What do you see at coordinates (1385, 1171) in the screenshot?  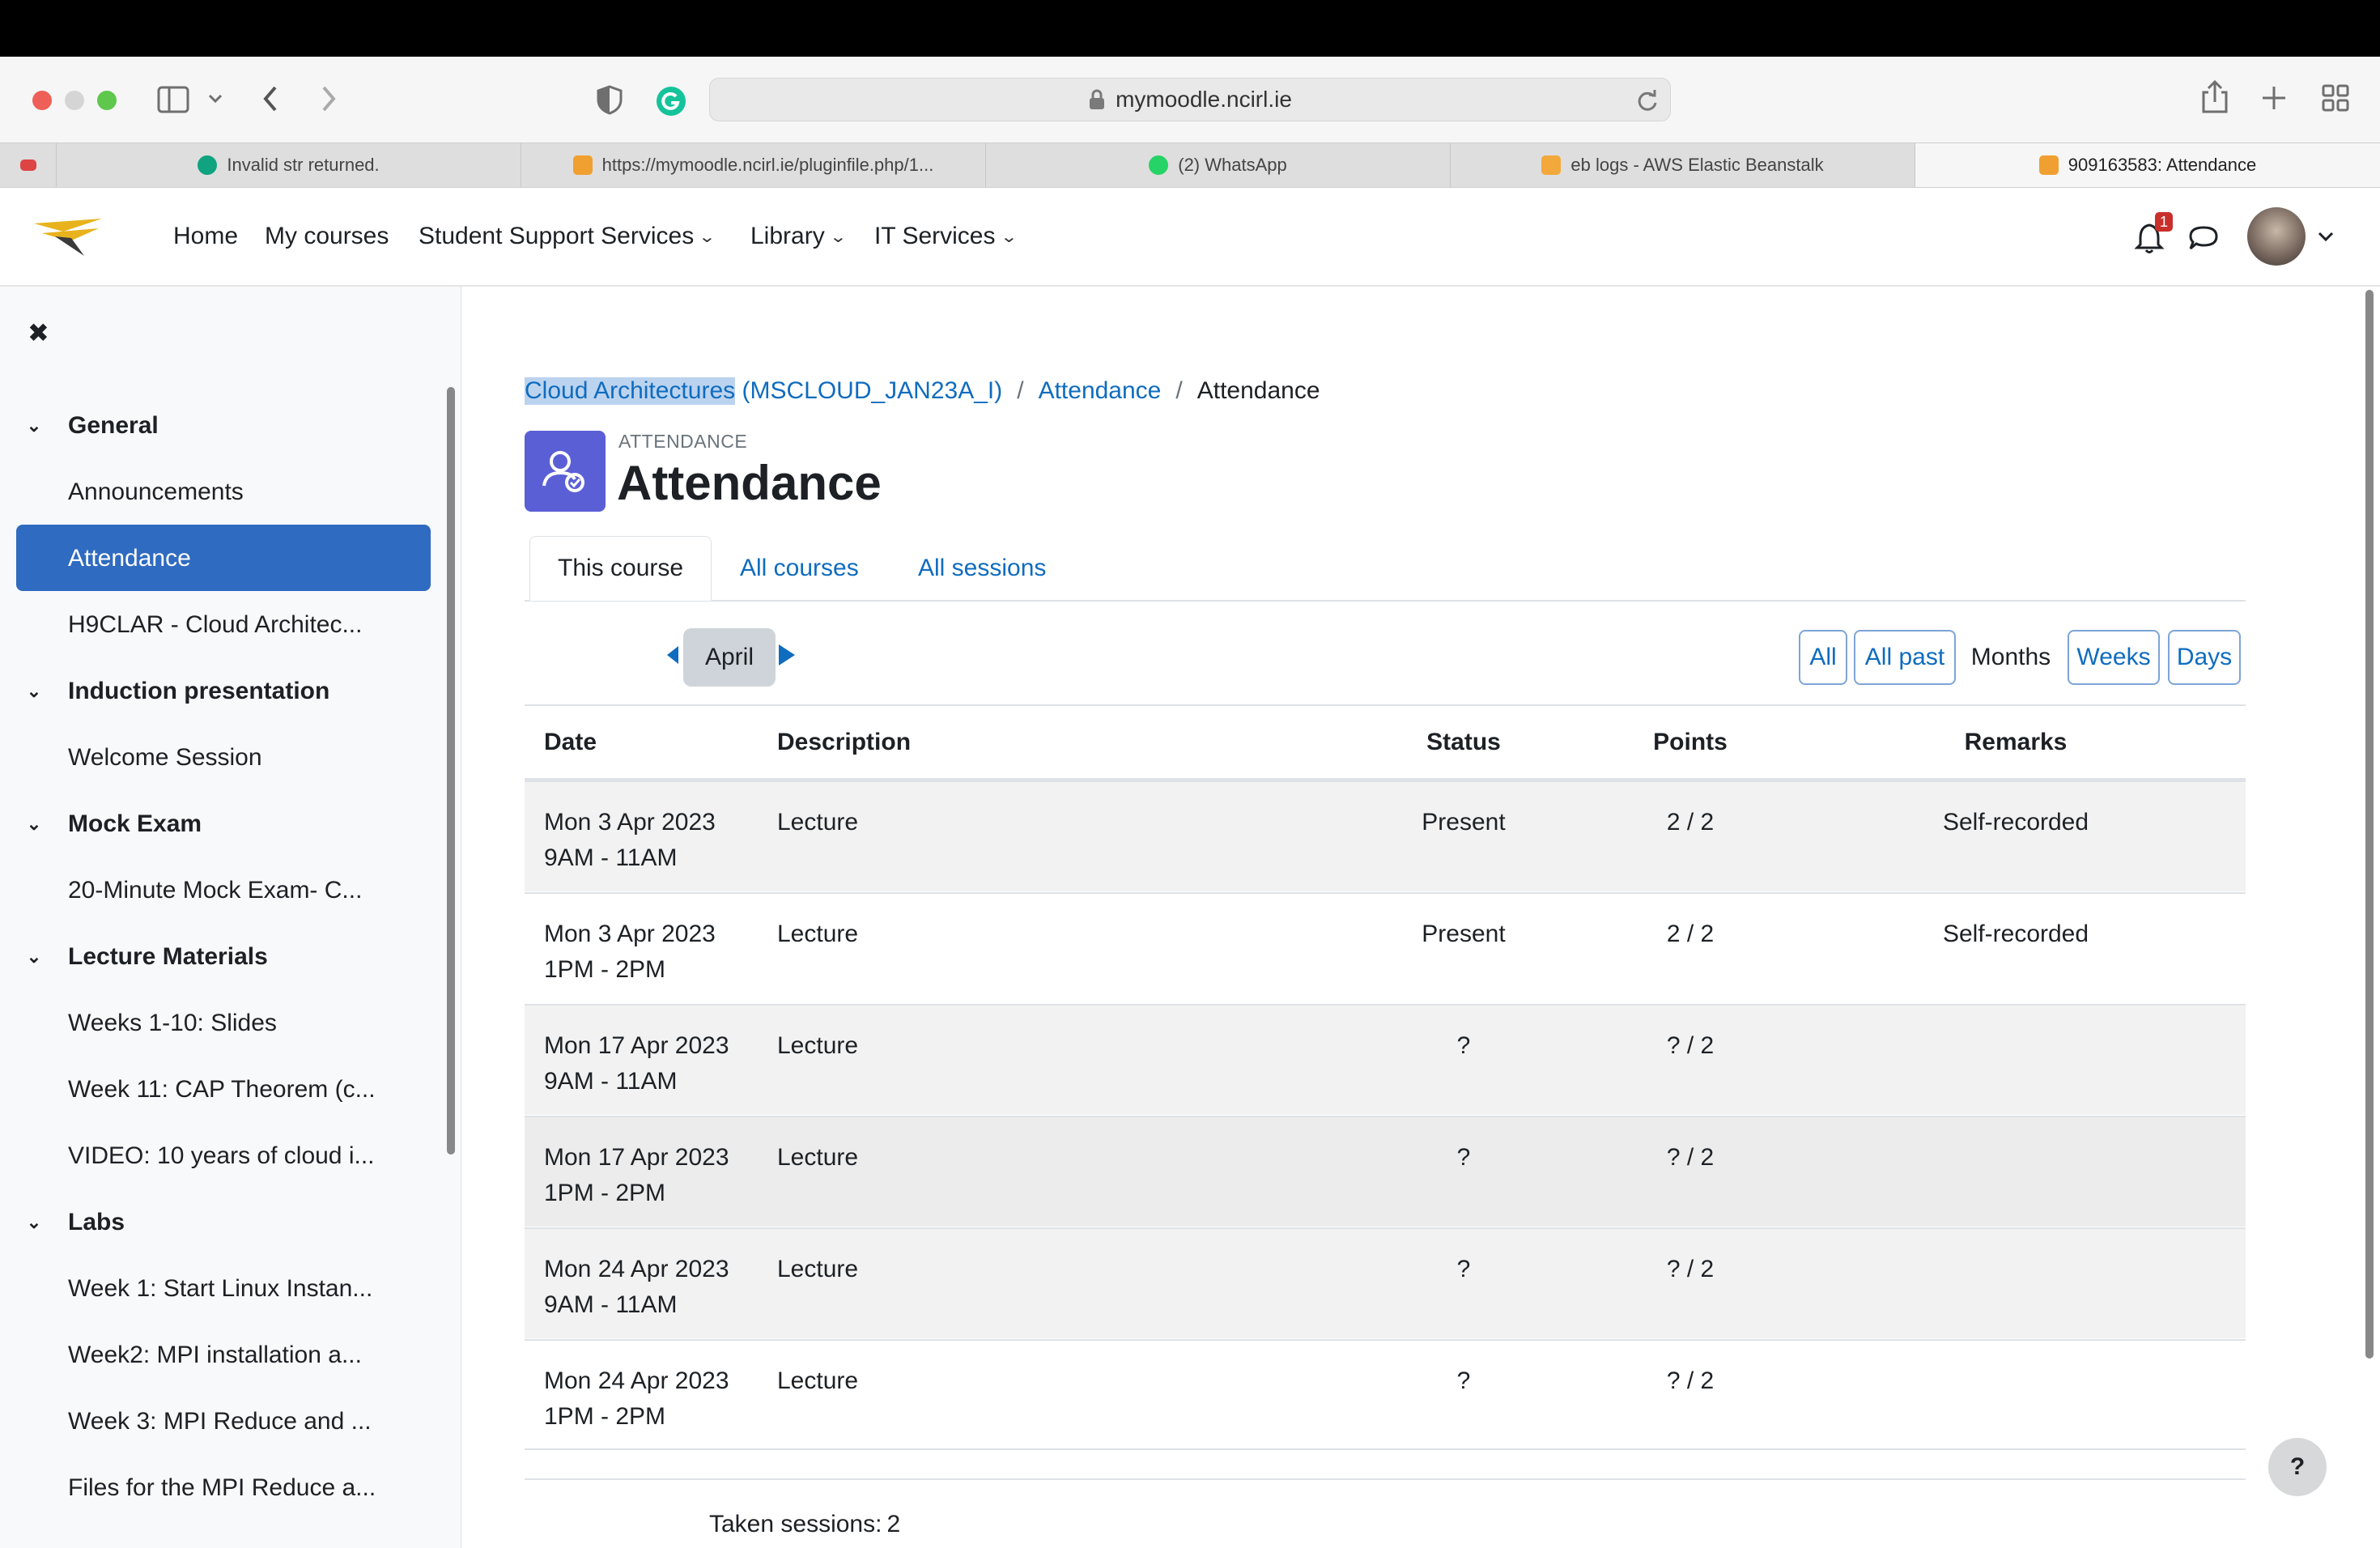 I see `table-row: Mon 17 Apr 2023 1PM - 2PM Lecture ? ? / 2` at bounding box center [1385, 1171].